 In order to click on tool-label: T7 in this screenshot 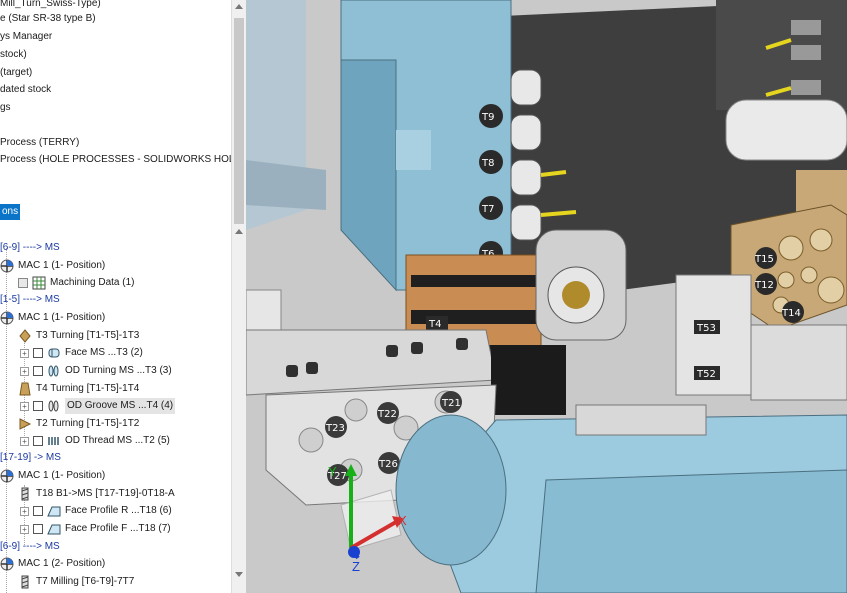, I will do `click(487, 209)`.